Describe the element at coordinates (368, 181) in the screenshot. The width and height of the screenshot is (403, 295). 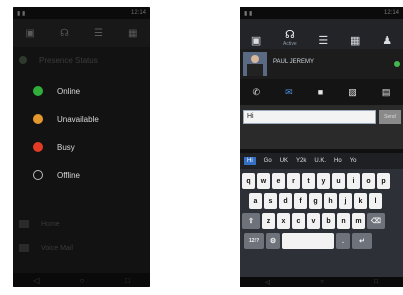
I see `key: o` at that location.